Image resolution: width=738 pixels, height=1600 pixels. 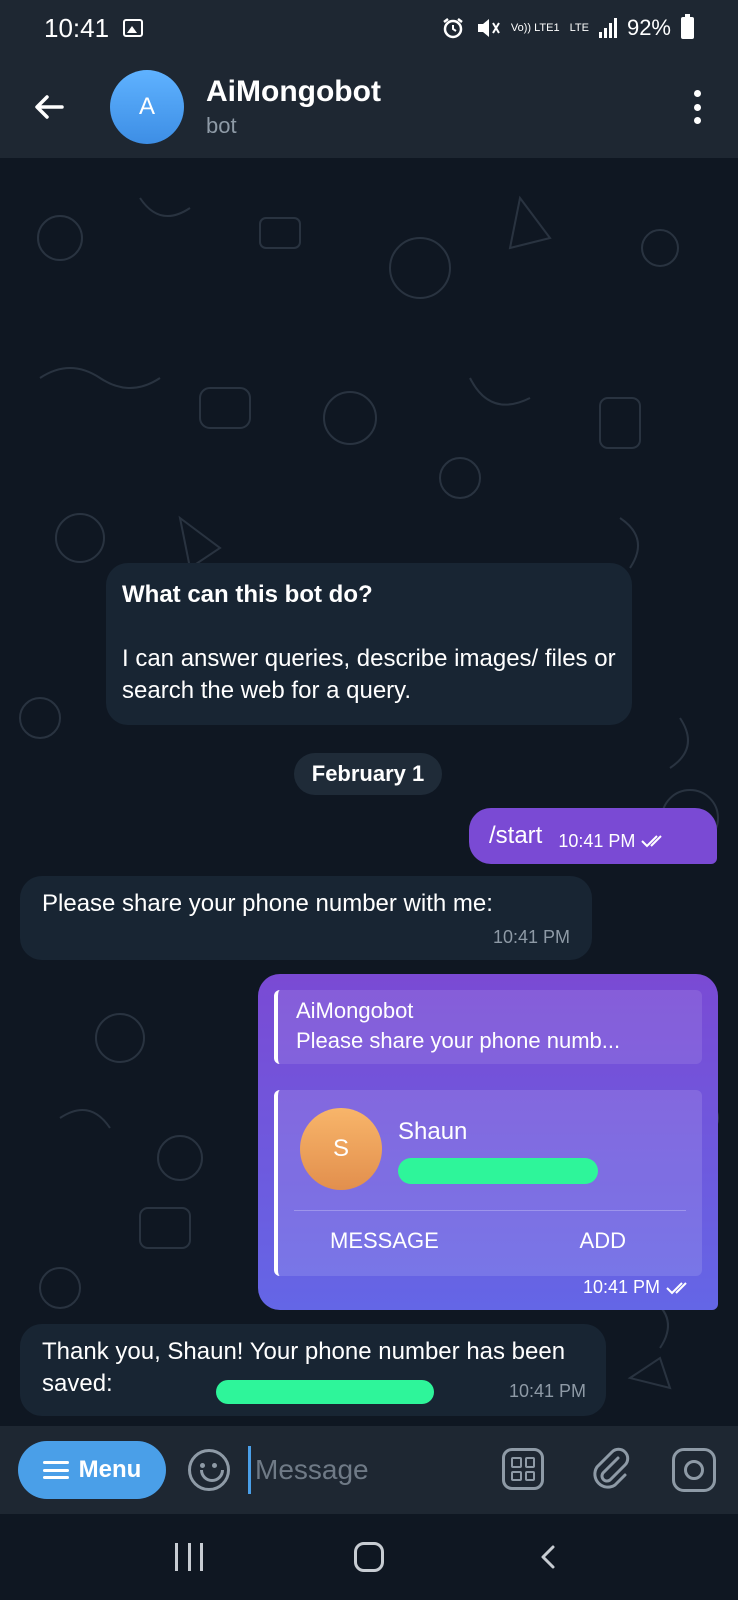 What do you see at coordinates (490, 1210) in the screenshot?
I see `contact-divider` at bounding box center [490, 1210].